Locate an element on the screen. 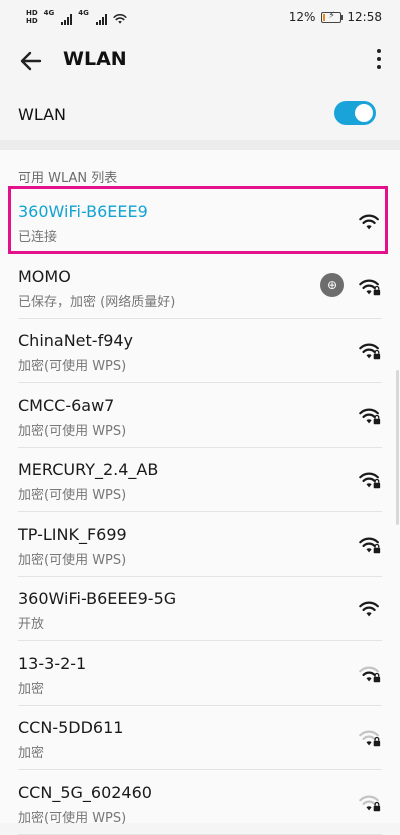 Image resolution: width=400 pixels, height=835 pixels. wlan-toggle-row: WLAN is located at coordinates (200, 114).